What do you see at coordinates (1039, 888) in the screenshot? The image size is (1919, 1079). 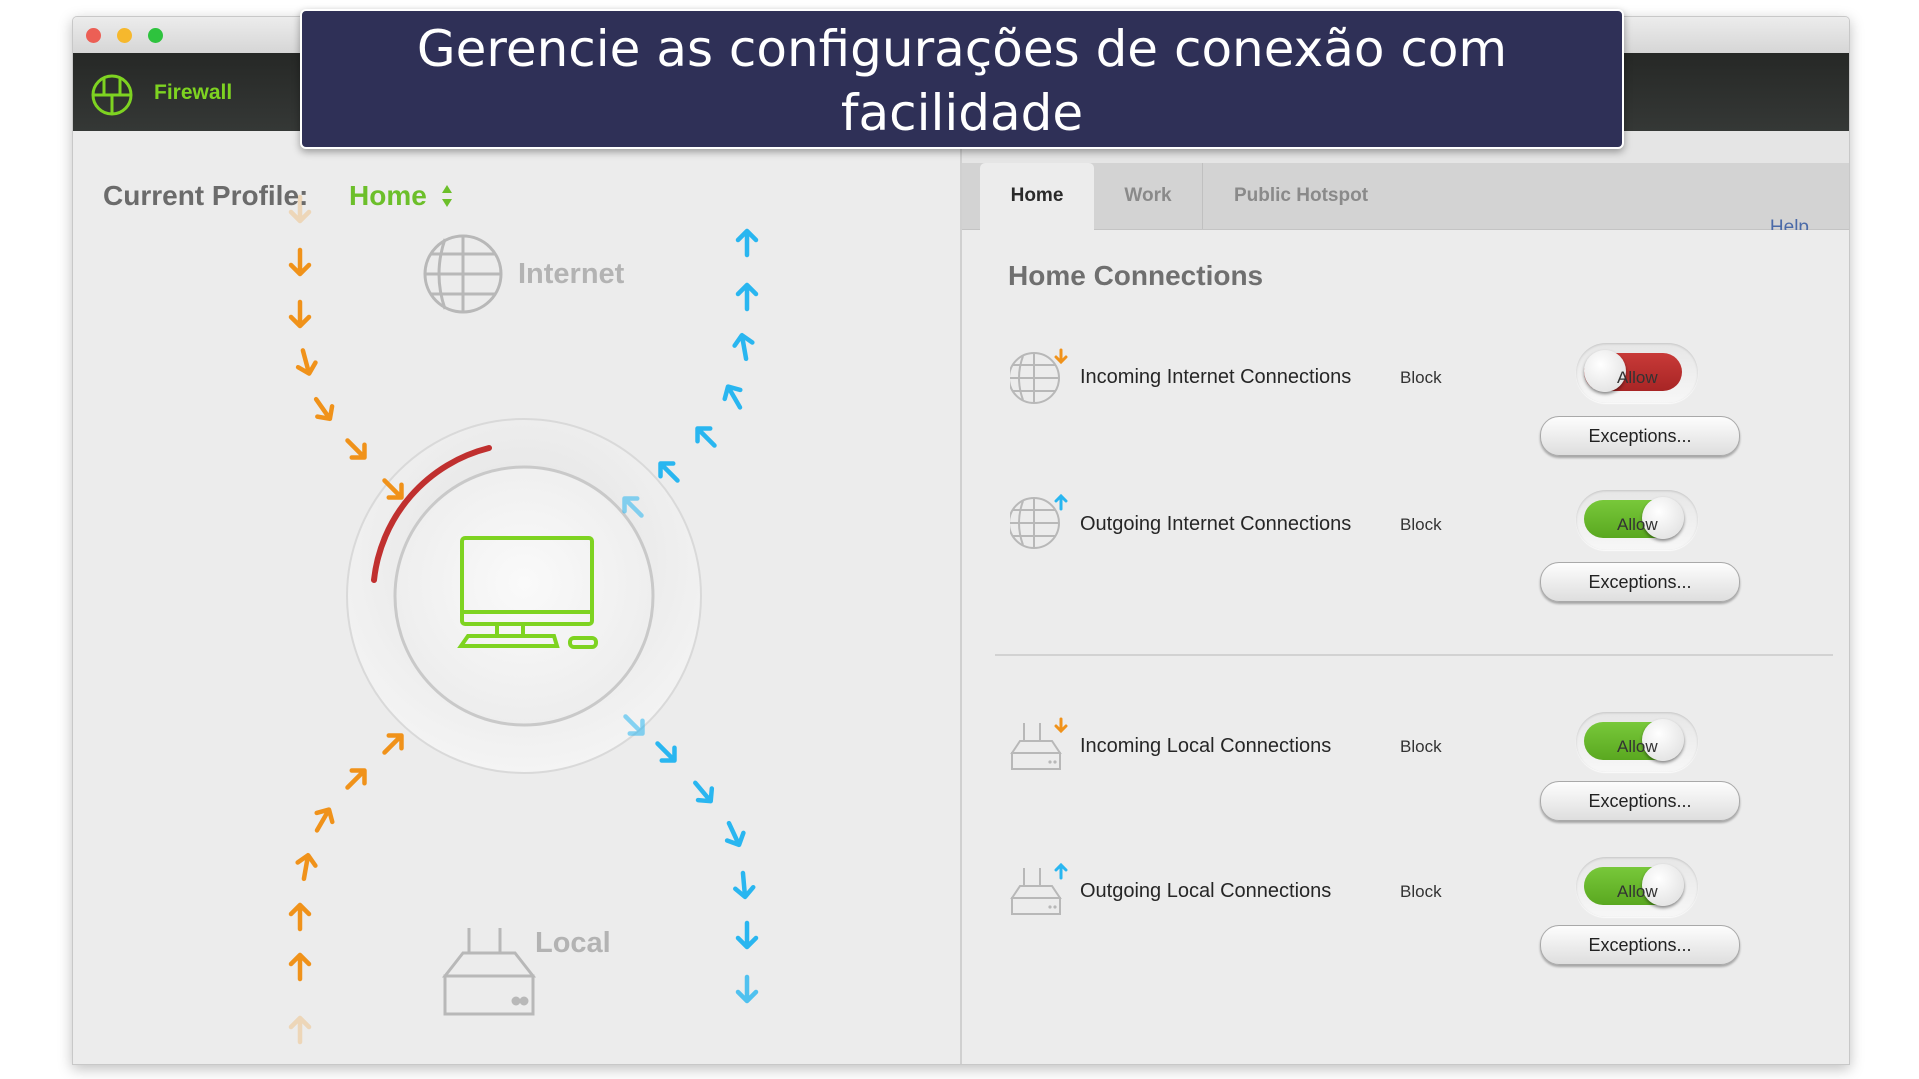 I see `router-outgoing-icon` at bounding box center [1039, 888].